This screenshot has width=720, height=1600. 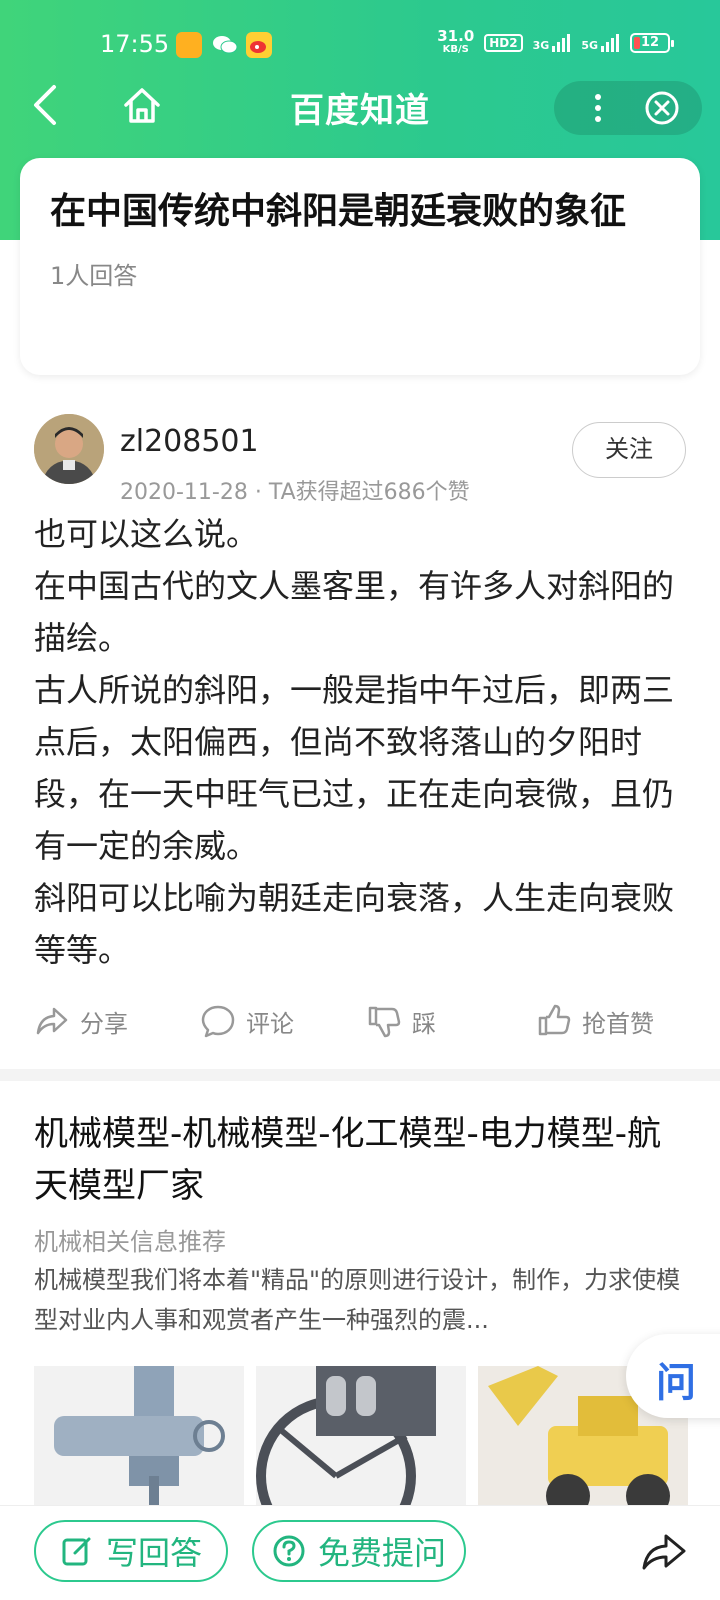 What do you see at coordinates (225, 45) in the screenshot?
I see `wechat-icon` at bounding box center [225, 45].